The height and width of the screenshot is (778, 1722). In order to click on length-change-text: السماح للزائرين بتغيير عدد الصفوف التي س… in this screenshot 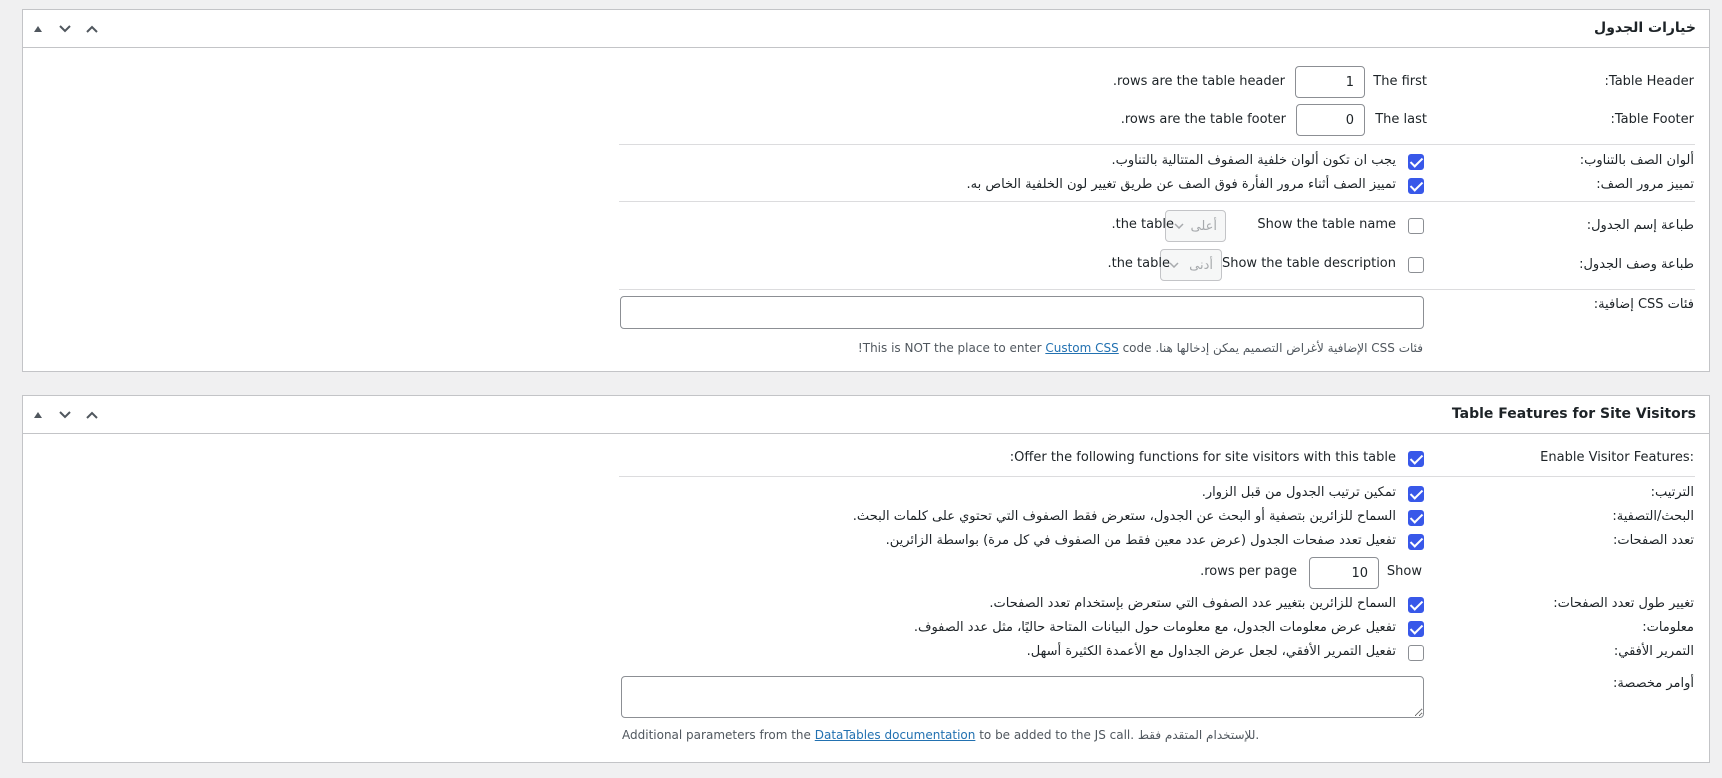, I will do `click(1192, 603)`.